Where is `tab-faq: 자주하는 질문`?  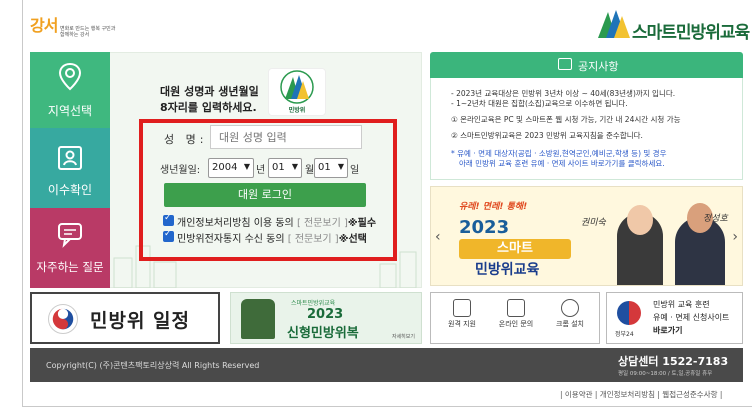 tab-faq: 자주하는 질문 is located at coordinates (70, 248).